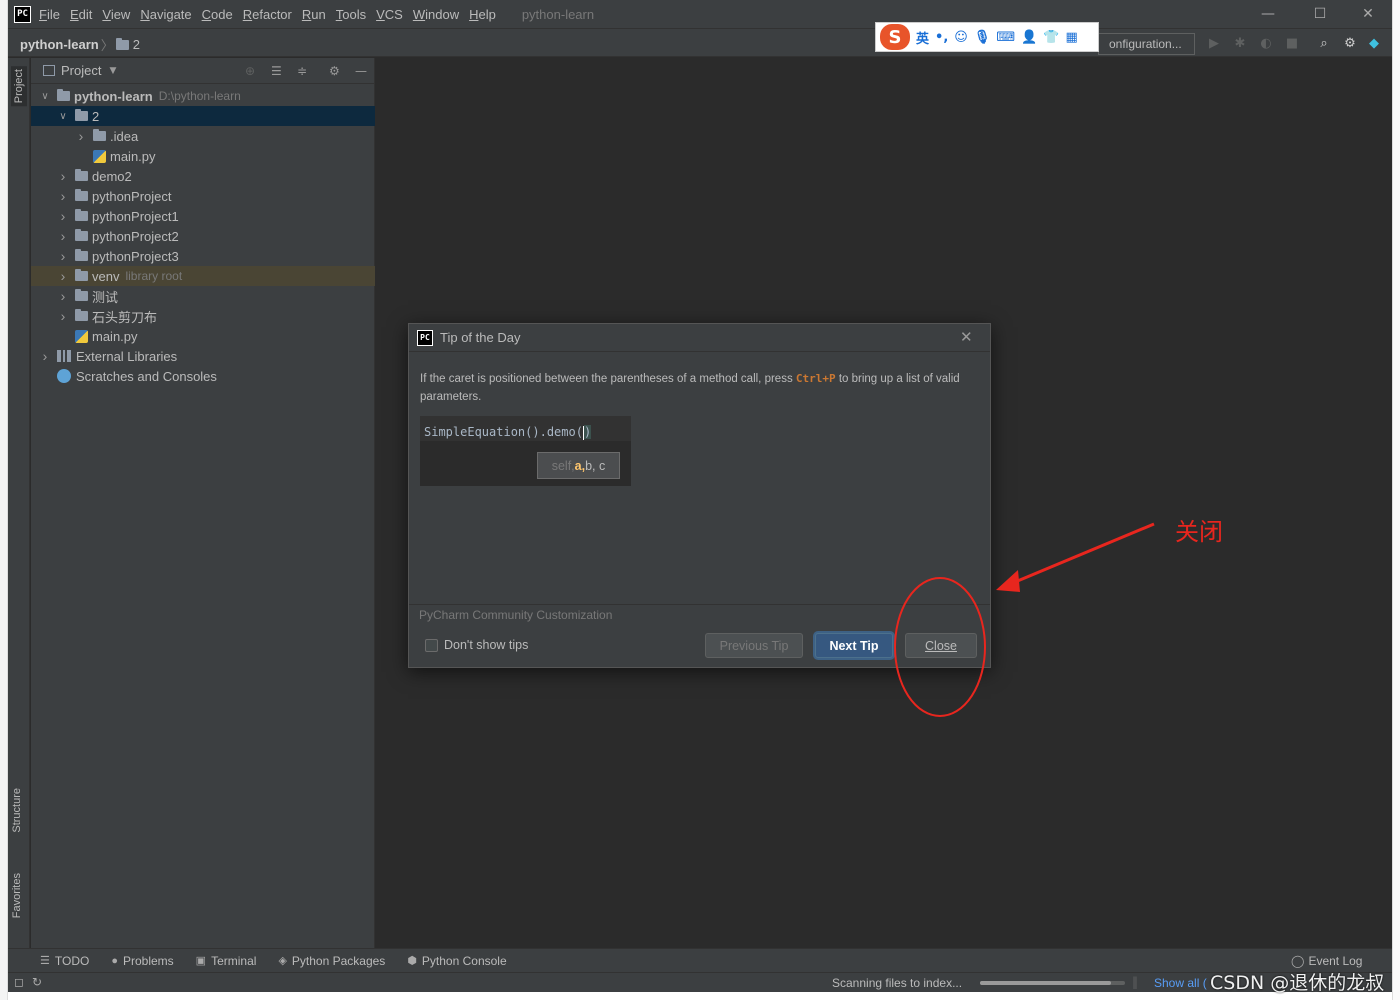 The height and width of the screenshot is (1000, 1400). I want to click on annotation-label: 关闭, so click(1199, 532).